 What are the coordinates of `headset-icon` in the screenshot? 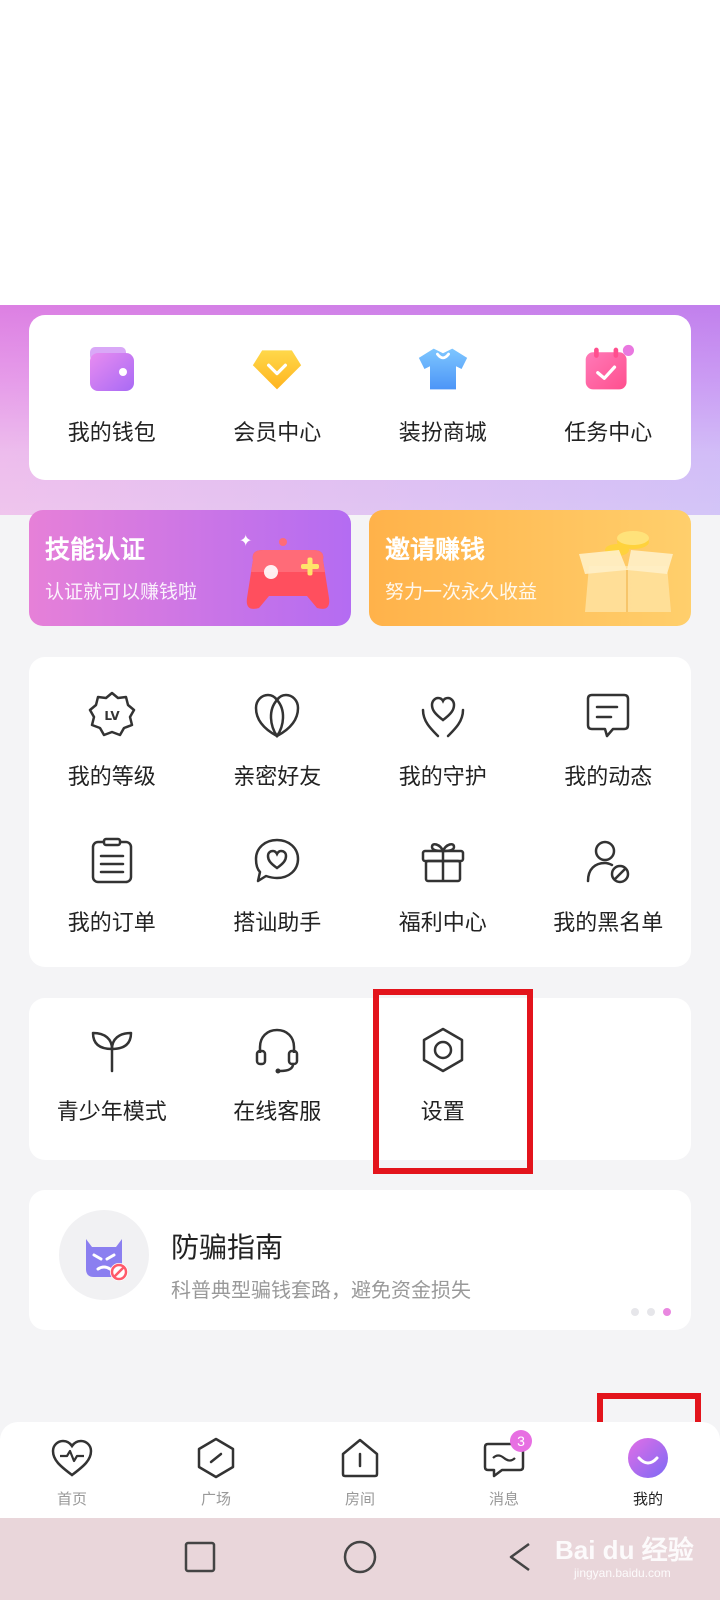 It's located at (277, 1050).